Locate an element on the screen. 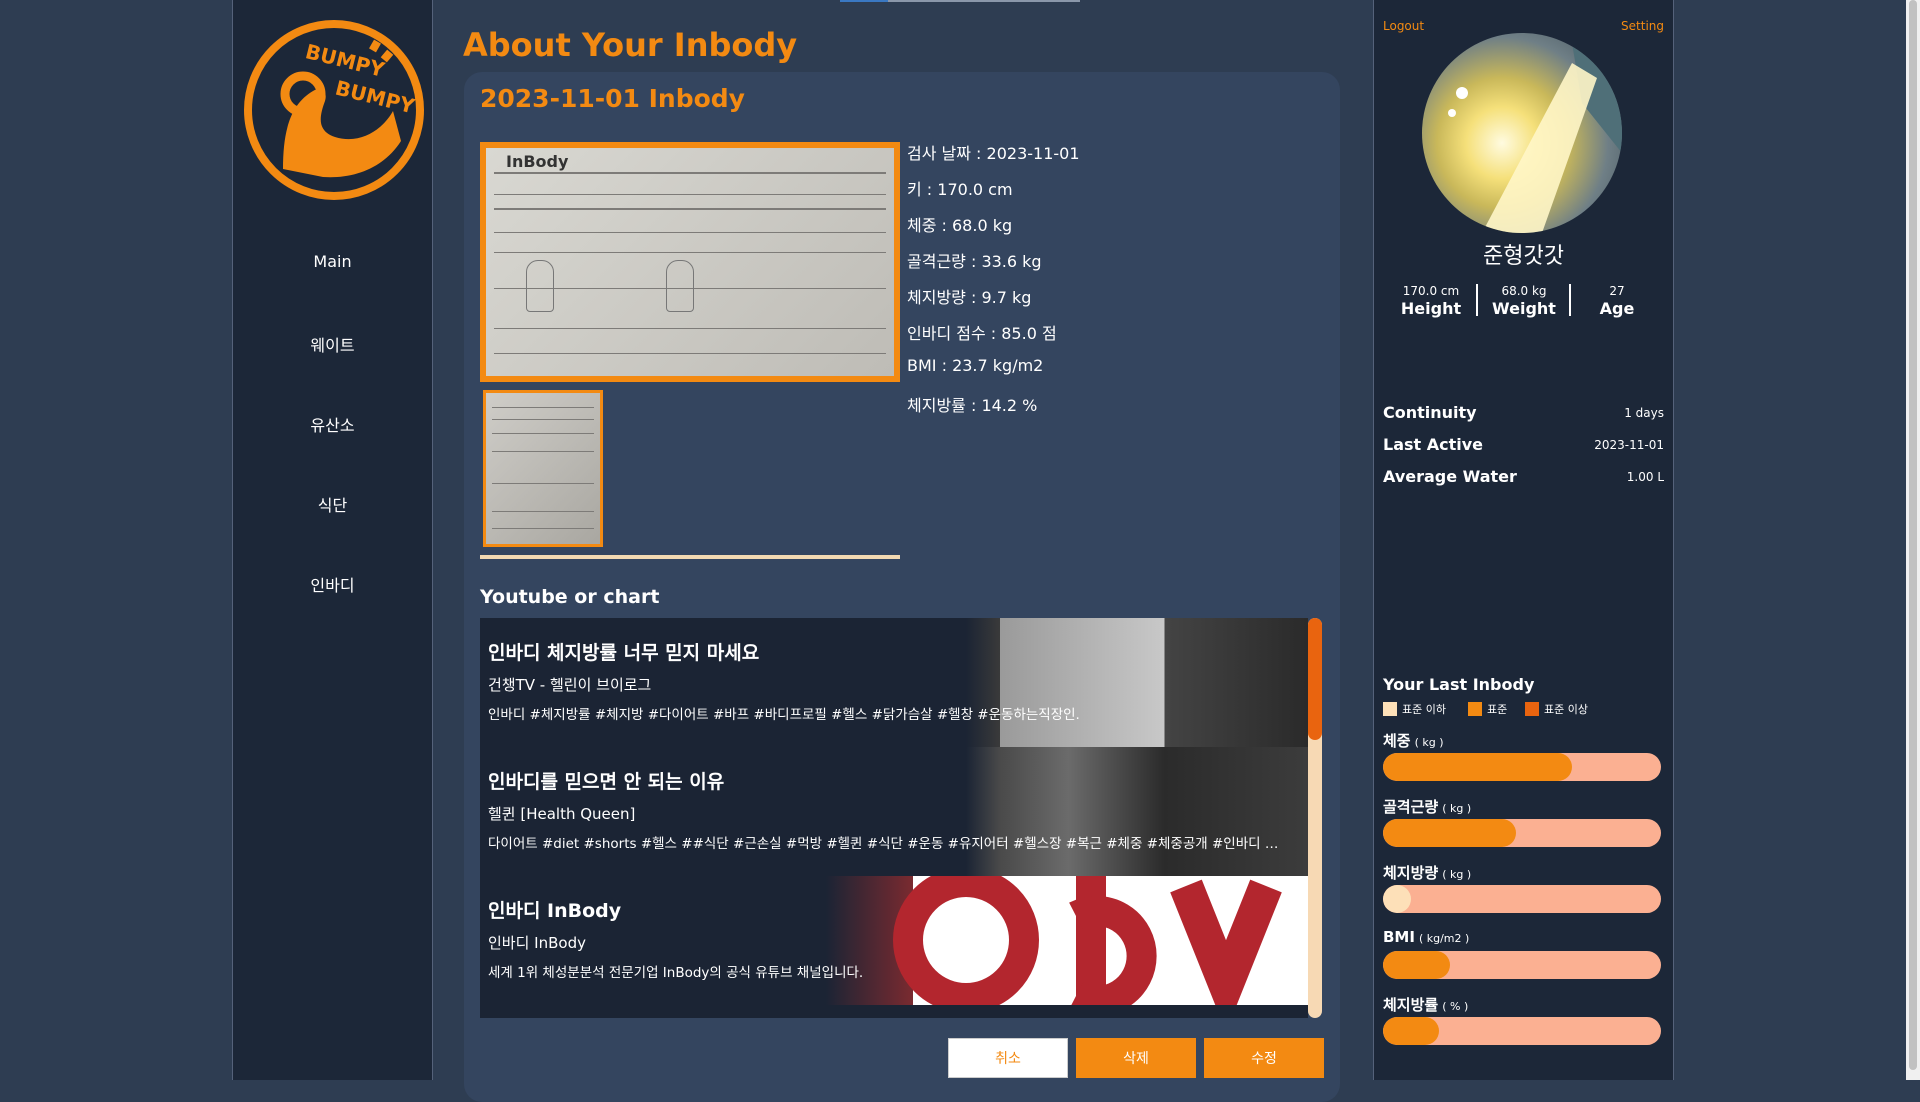 Image resolution: width=1920 pixels, height=1102 pixels. username: 준형갓갓 is located at coordinates (1523, 256).